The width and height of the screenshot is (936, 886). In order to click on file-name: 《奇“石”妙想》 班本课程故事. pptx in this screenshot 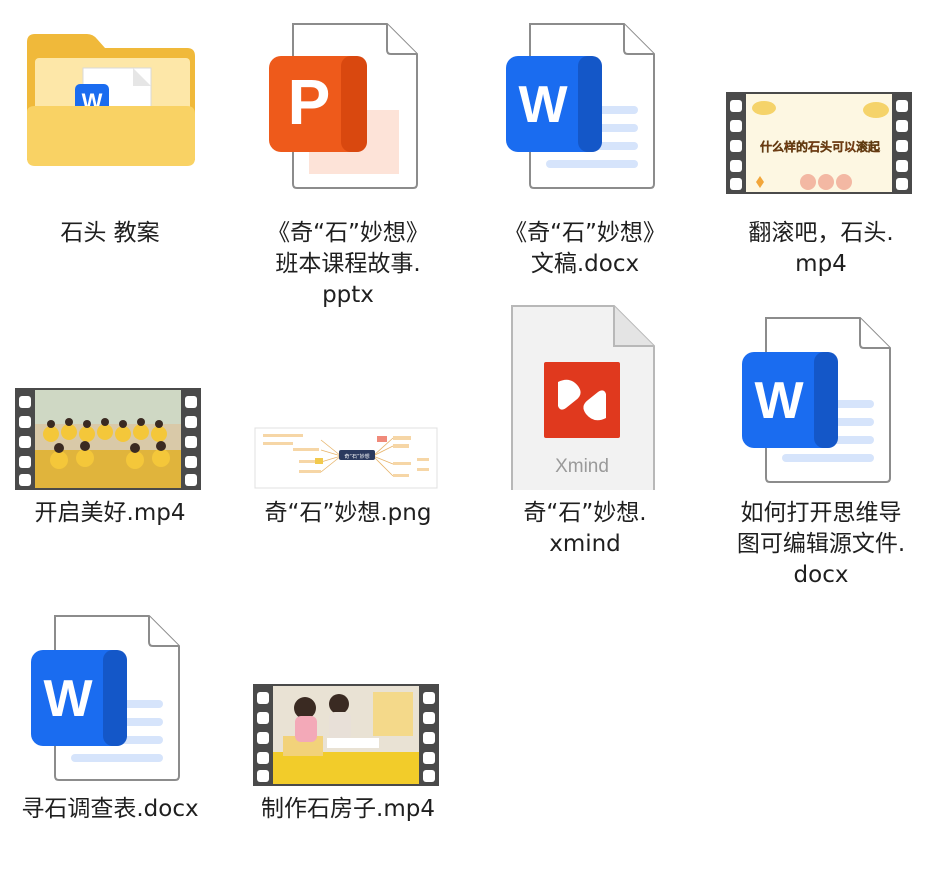, I will do `click(348, 264)`.